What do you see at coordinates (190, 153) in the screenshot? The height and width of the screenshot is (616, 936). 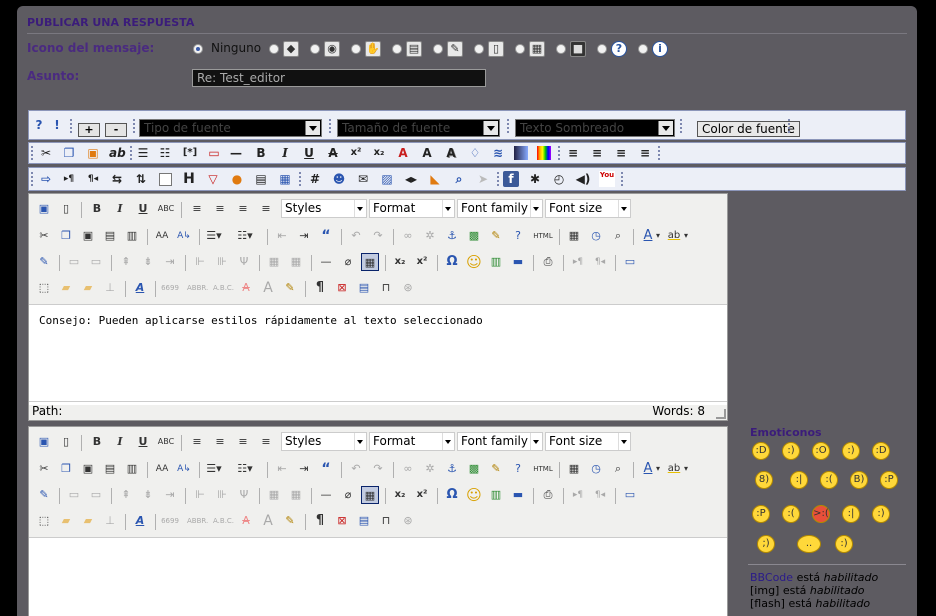 I see `list-item-icon: [*]` at bounding box center [190, 153].